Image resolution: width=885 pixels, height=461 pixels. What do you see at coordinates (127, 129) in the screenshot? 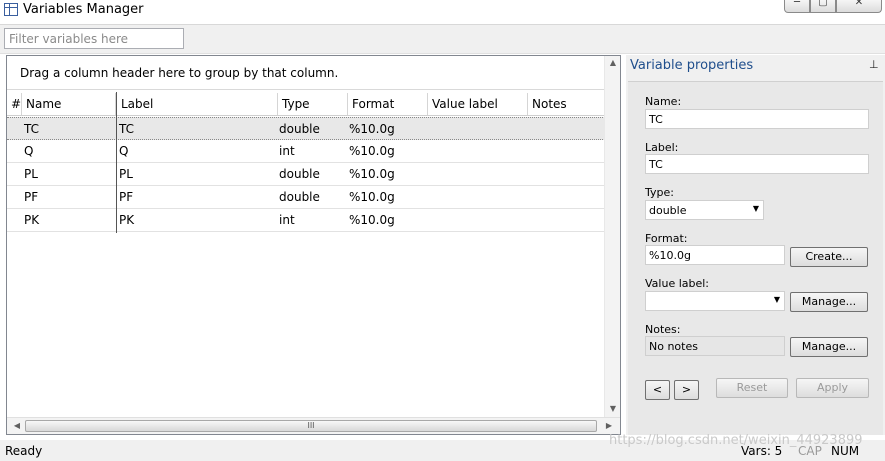
I see `cell-label: TC` at bounding box center [127, 129].